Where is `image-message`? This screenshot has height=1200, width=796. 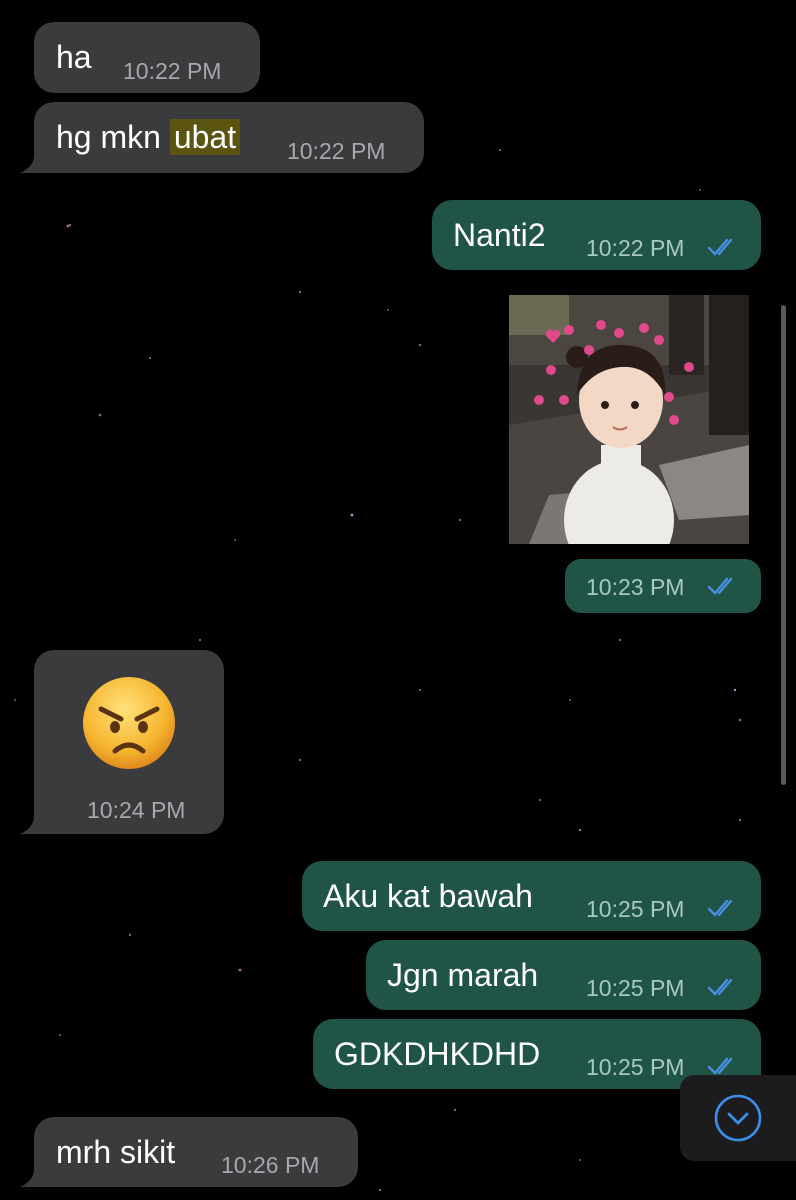
image-message is located at coordinates (629, 419).